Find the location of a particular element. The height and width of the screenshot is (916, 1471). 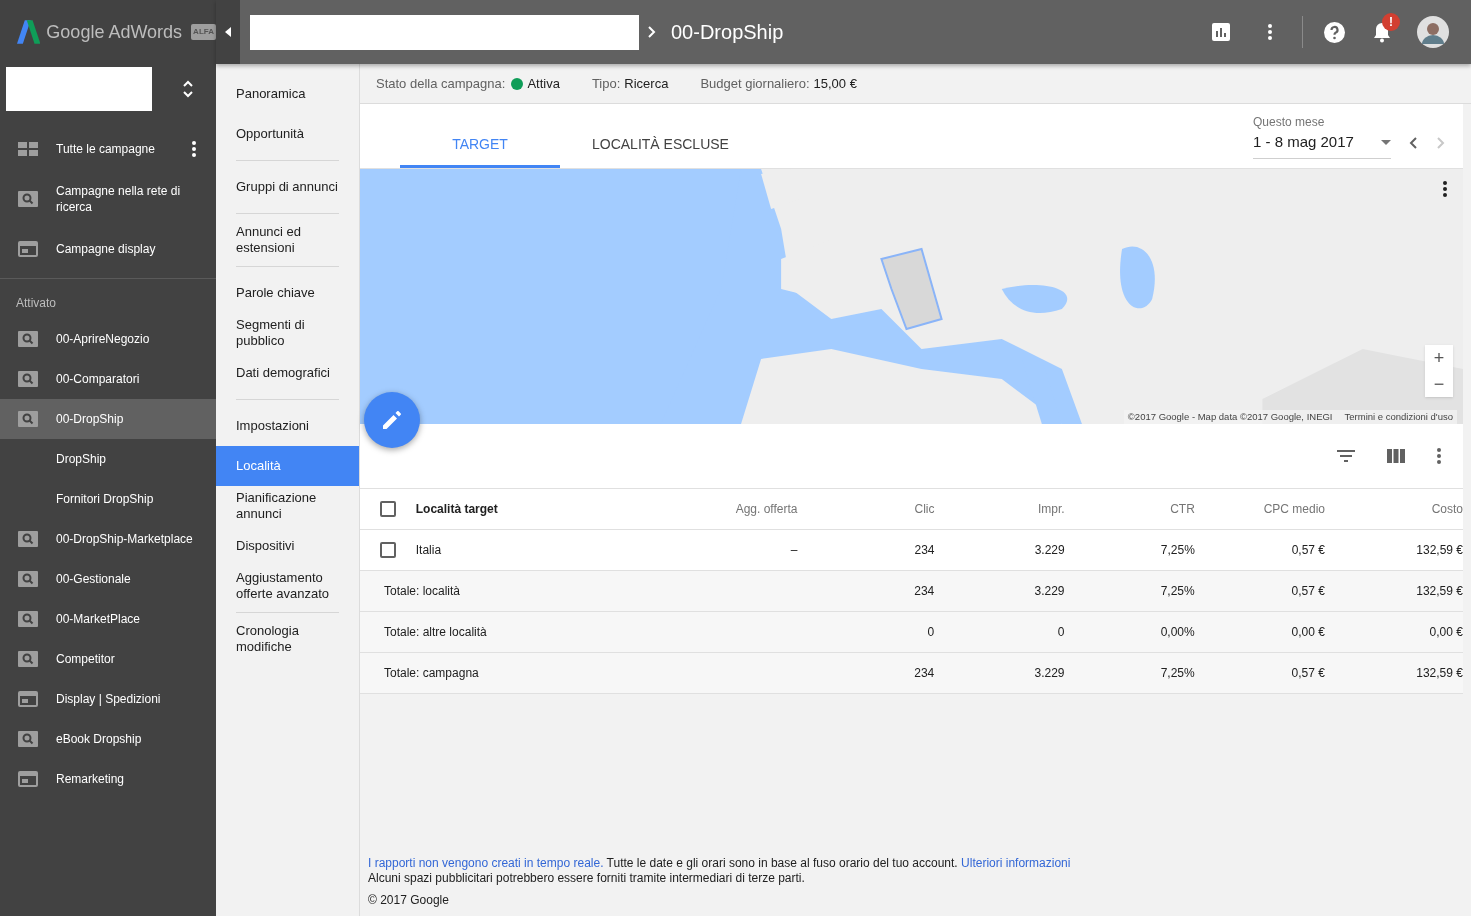

nav-item: Località is located at coordinates (287, 466).